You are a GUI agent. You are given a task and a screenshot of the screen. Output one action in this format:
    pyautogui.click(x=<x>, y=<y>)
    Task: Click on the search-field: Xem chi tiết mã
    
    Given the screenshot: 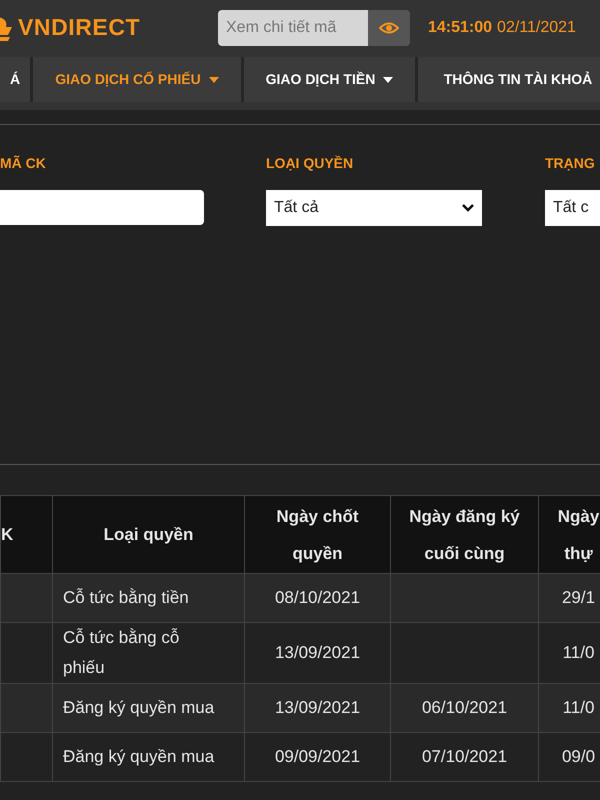 What is the action you would take?
    pyautogui.click(x=293, y=28)
    